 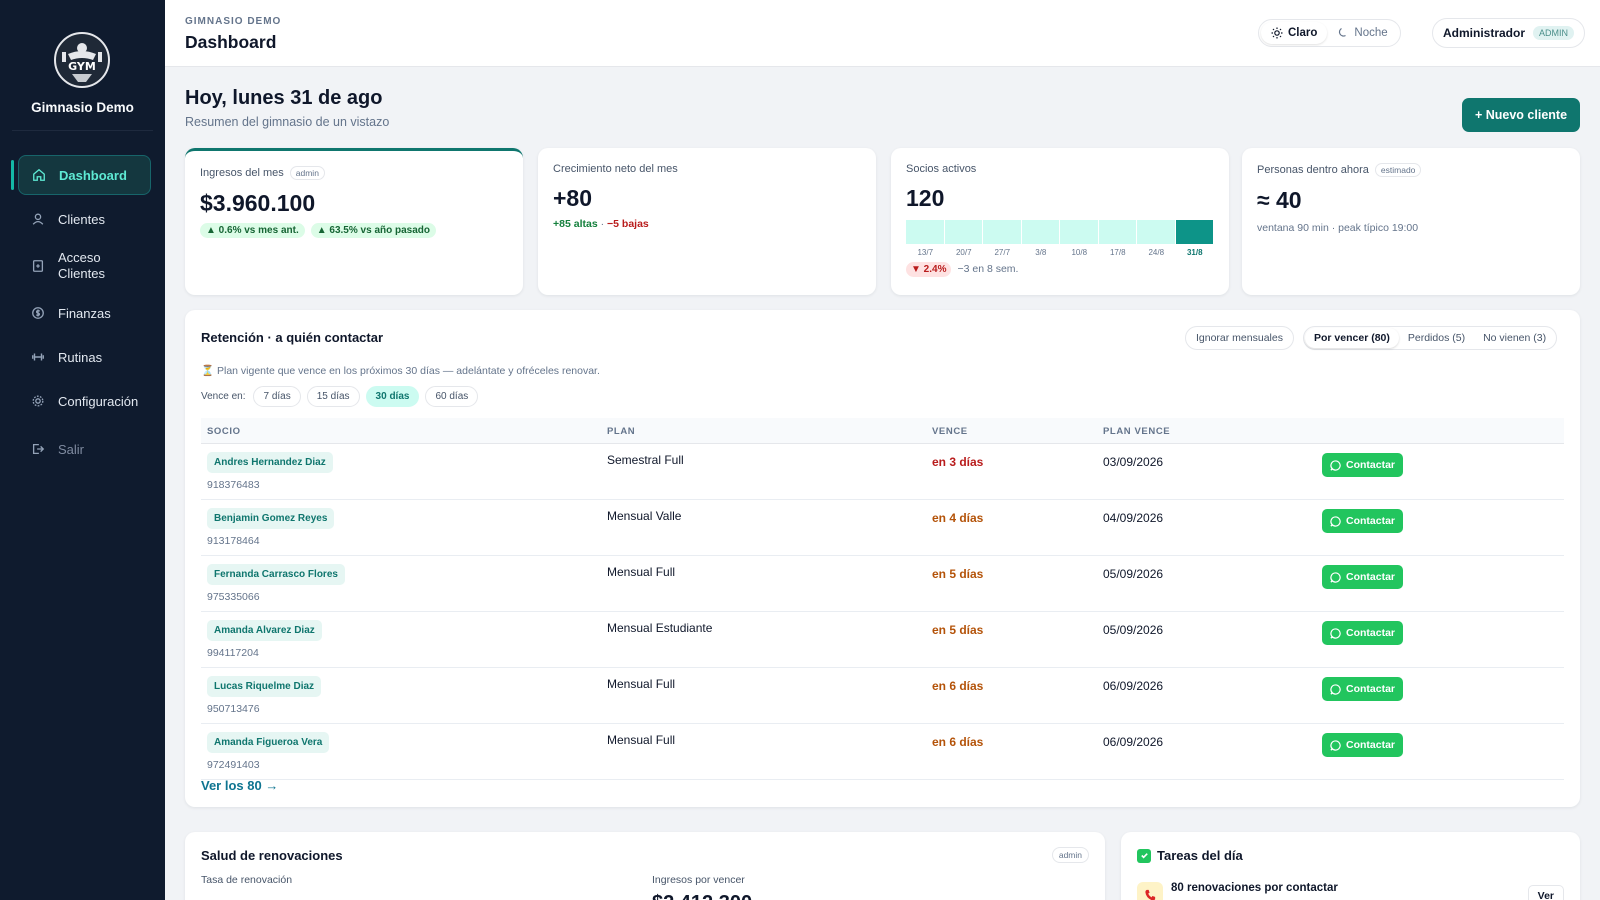 I want to click on sidebar-item-rutinas: Rutinas, so click(x=84, y=357).